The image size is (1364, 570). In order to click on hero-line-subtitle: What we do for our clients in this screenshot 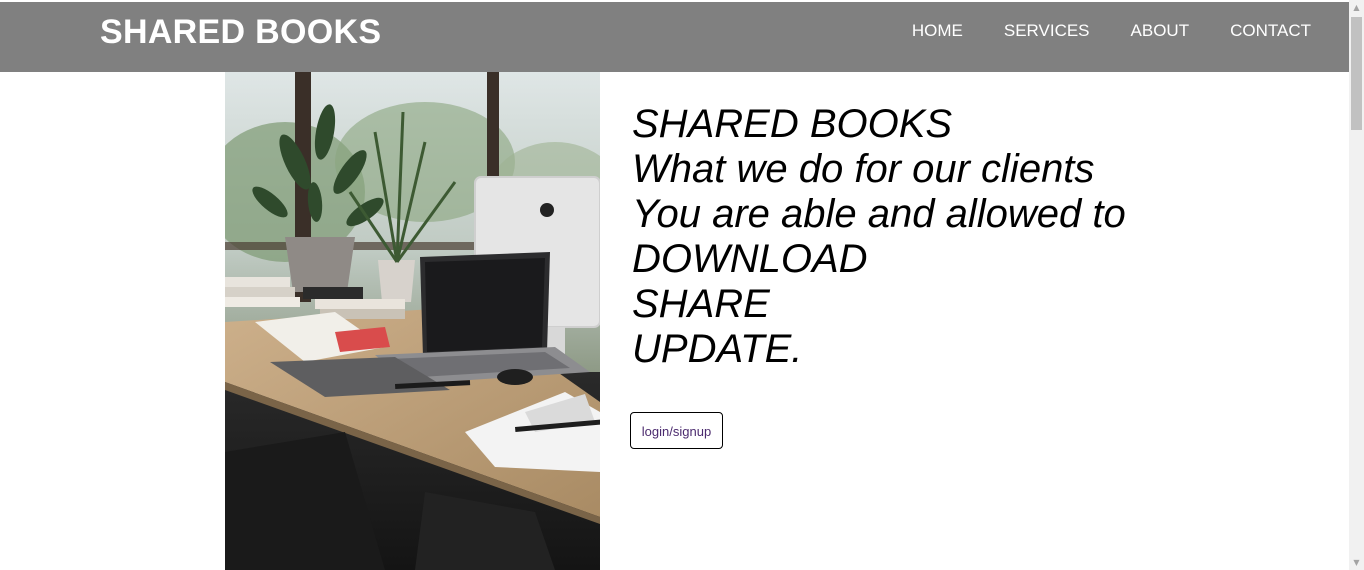, I will do `click(863, 169)`.